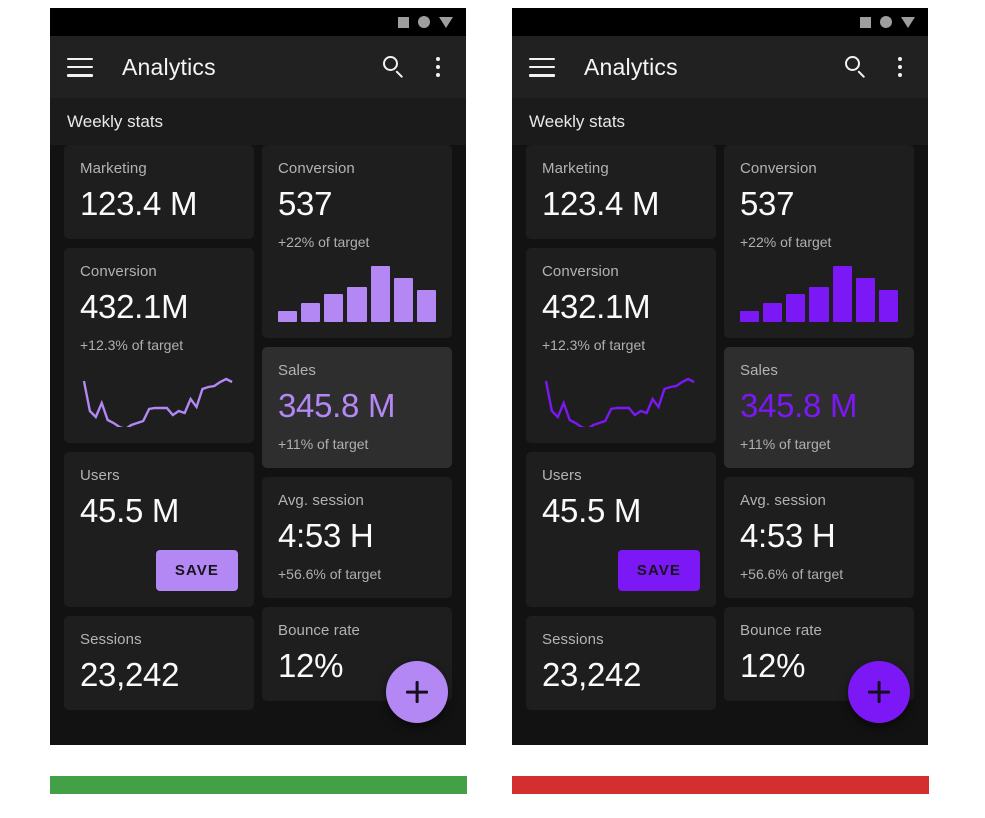  What do you see at coordinates (720, 785) in the screenshot?
I see `rejected-swatch` at bounding box center [720, 785].